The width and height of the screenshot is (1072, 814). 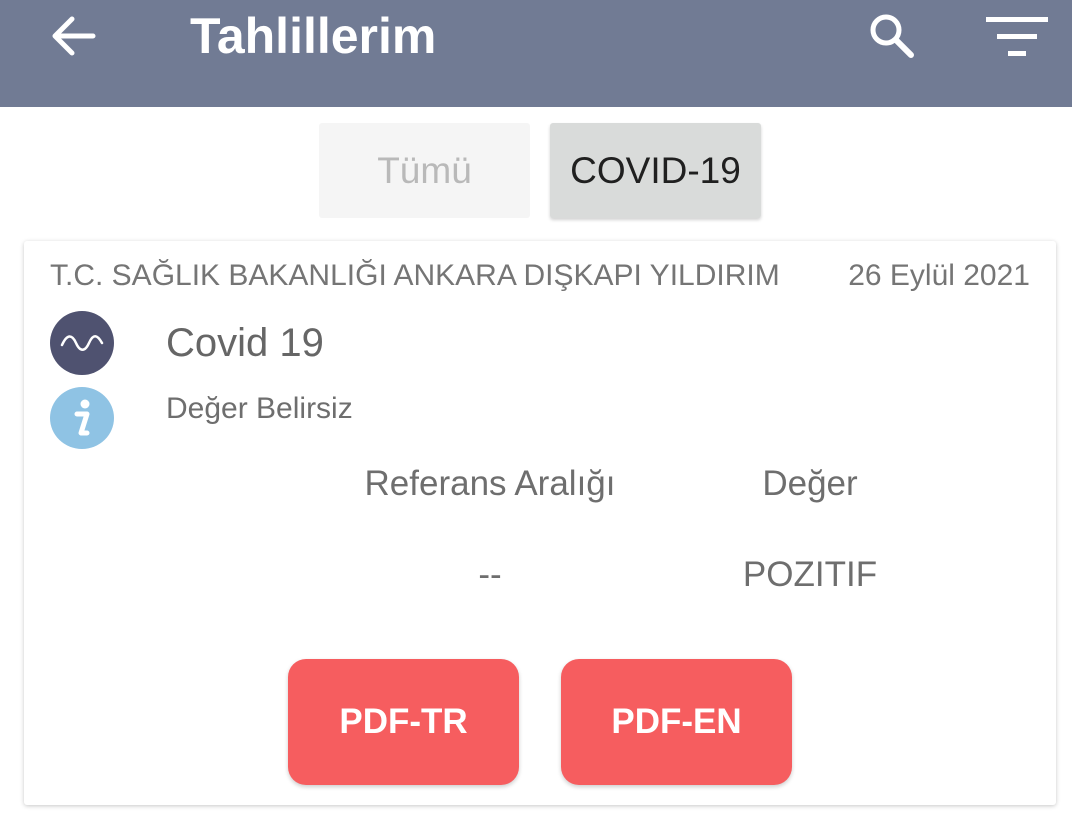 I want to click on arrow-left-icon, so click(x=74, y=36).